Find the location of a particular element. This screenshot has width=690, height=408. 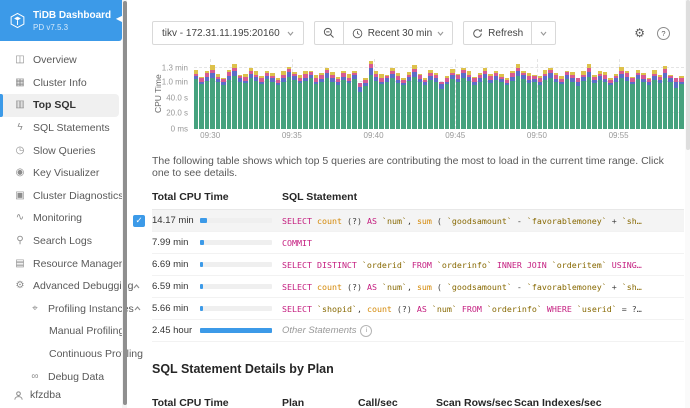

sidebar-item-slow-queries: ◷ Slow Queries is located at coordinates (63, 150).